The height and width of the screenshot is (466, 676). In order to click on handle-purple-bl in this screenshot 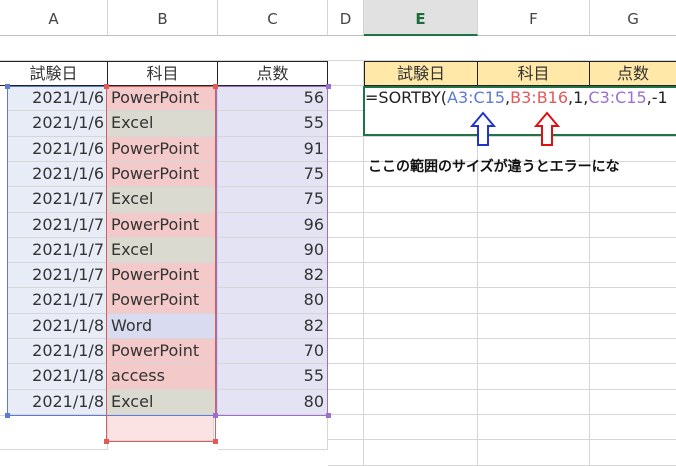, I will do `click(215, 415)`.